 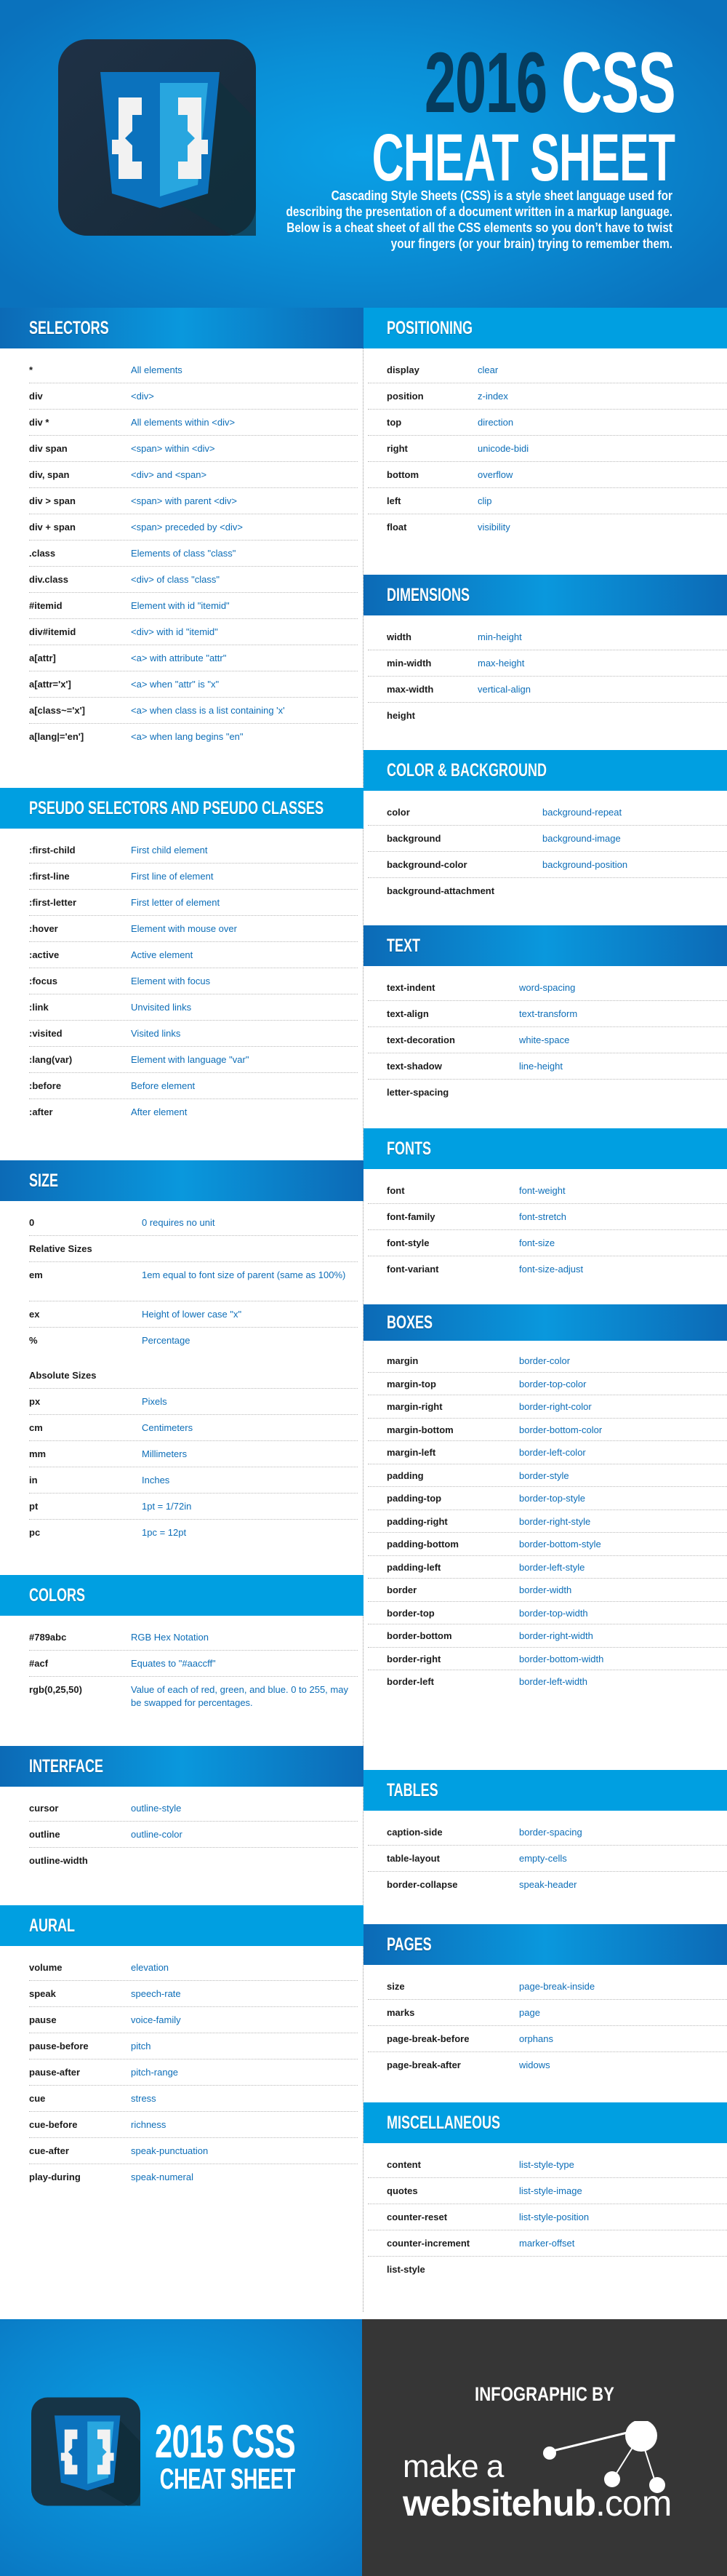 What do you see at coordinates (547, 2243) in the screenshot?
I see `list-item: counter-increment marker-offset` at bounding box center [547, 2243].